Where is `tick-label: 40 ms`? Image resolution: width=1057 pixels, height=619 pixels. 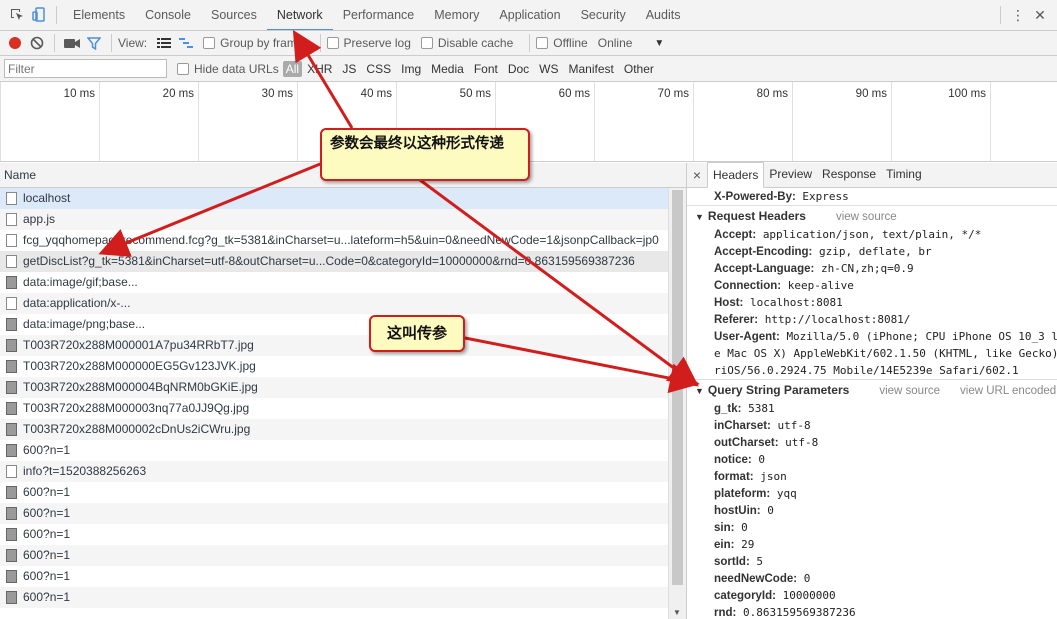
tick-label: 40 ms is located at coordinates (376, 94).